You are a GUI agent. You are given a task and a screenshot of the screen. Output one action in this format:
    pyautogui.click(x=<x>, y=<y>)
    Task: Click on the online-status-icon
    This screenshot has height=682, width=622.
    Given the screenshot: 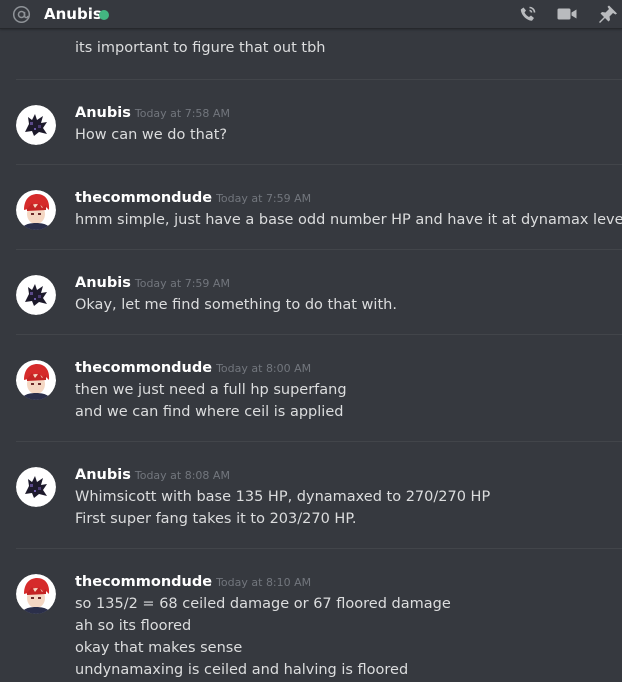 What is the action you would take?
    pyautogui.click(x=104, y=15)
    